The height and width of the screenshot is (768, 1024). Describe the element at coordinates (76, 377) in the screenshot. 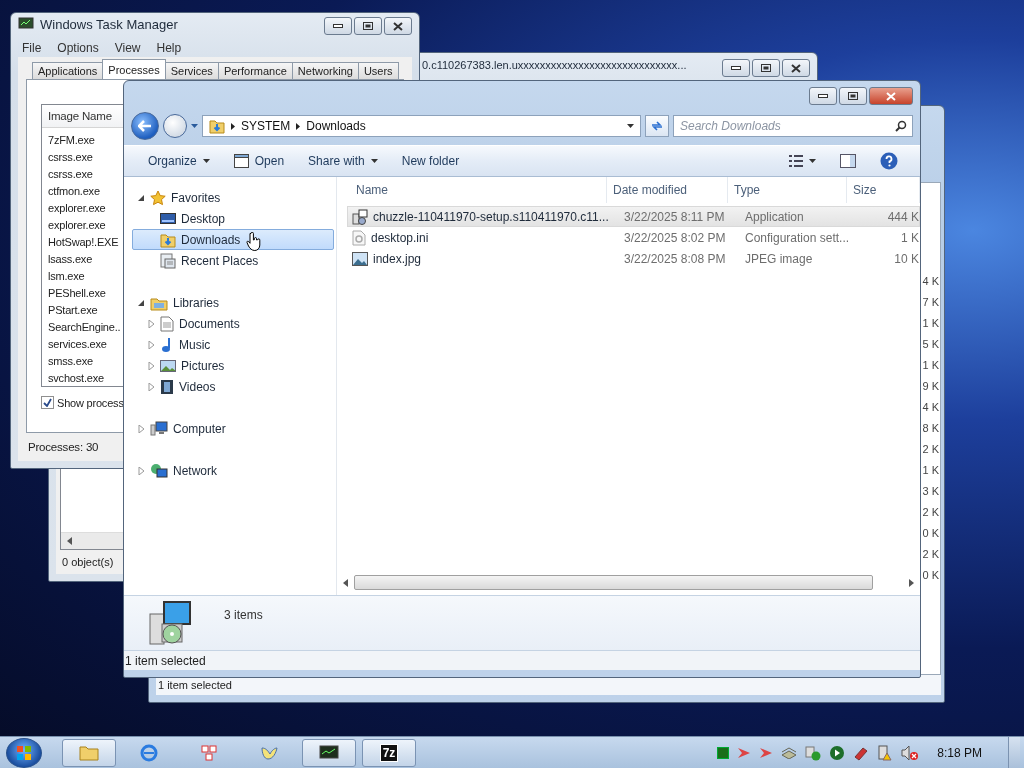

I see `process-name: svchost.exe` at that location.